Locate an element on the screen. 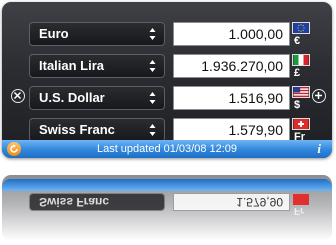  reflection-status-bar is located at coordinates (167, 185).